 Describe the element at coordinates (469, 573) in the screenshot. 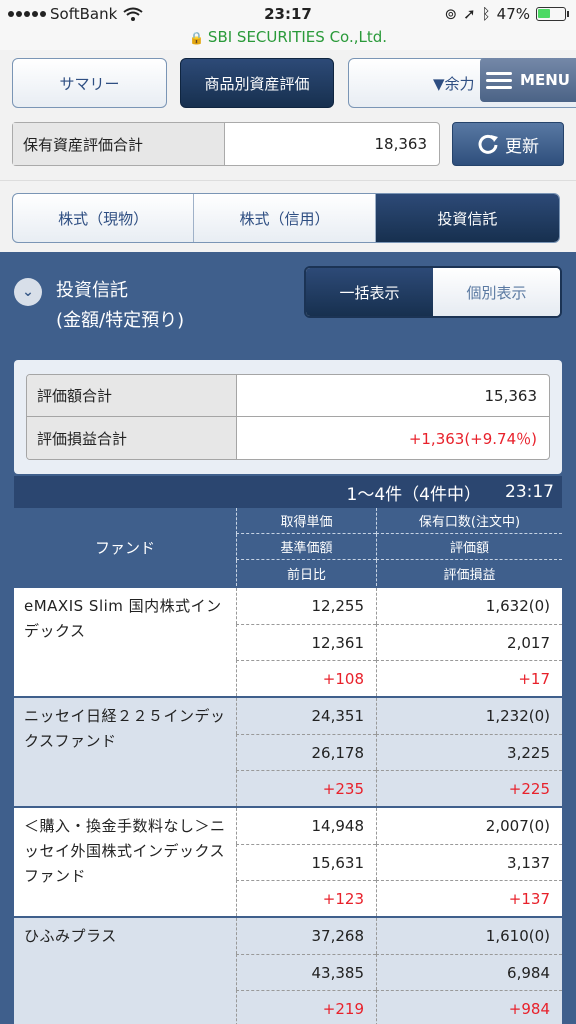

I see `header-pl: 評価損益` at that location.